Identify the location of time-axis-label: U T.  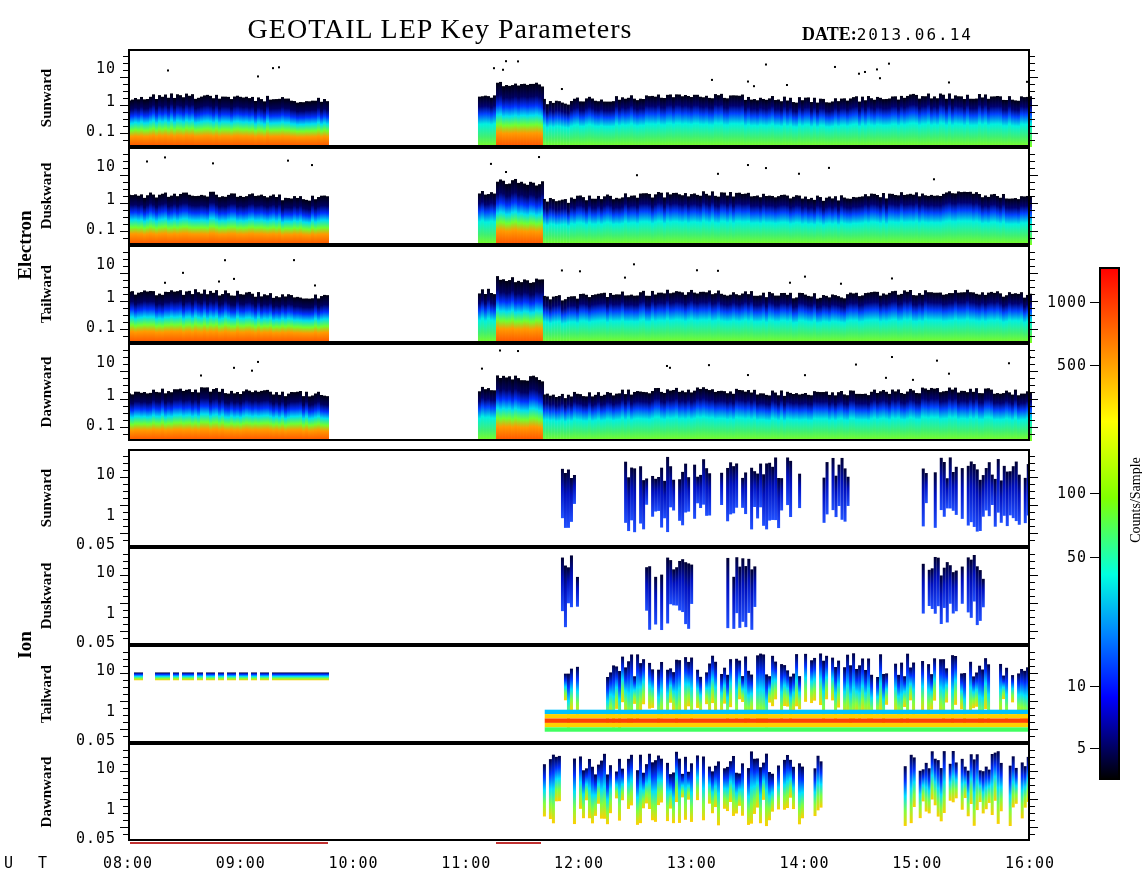
(30, 863).